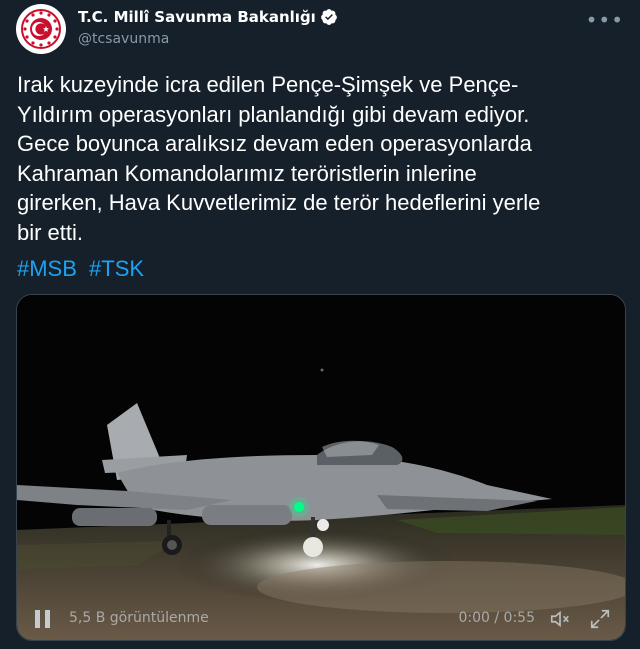  Describe the element at coordinates (139, 618) in the screenshot. I see `view-count: 5,5 B görüntülenme` at that location.